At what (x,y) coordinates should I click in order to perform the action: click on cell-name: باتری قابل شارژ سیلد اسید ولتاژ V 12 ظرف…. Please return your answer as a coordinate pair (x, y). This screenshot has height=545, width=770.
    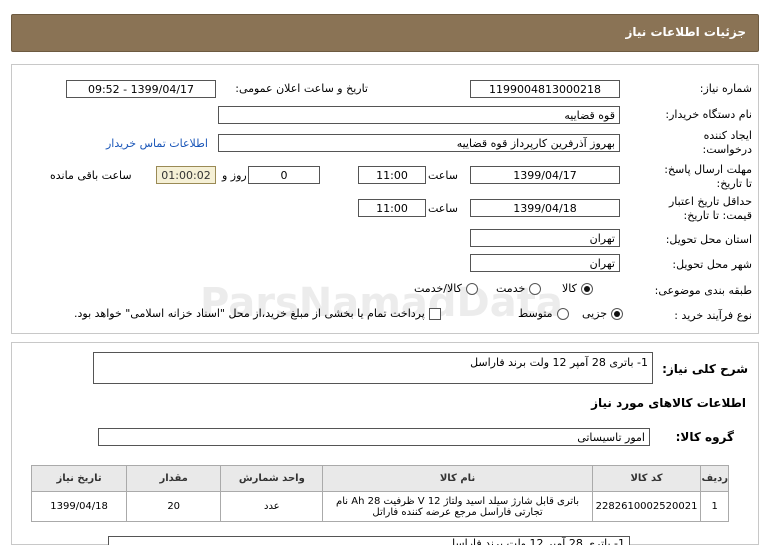
    Looking at the image, I should click on (457, 506).